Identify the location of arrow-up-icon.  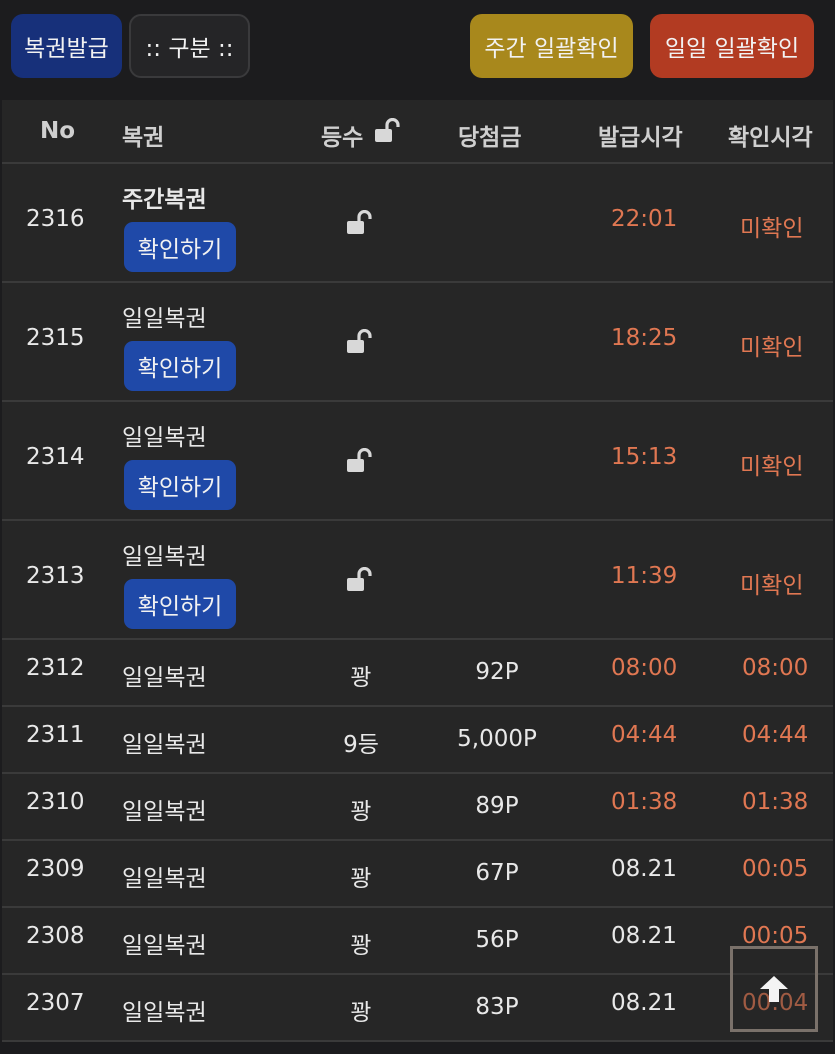
(774, 989).